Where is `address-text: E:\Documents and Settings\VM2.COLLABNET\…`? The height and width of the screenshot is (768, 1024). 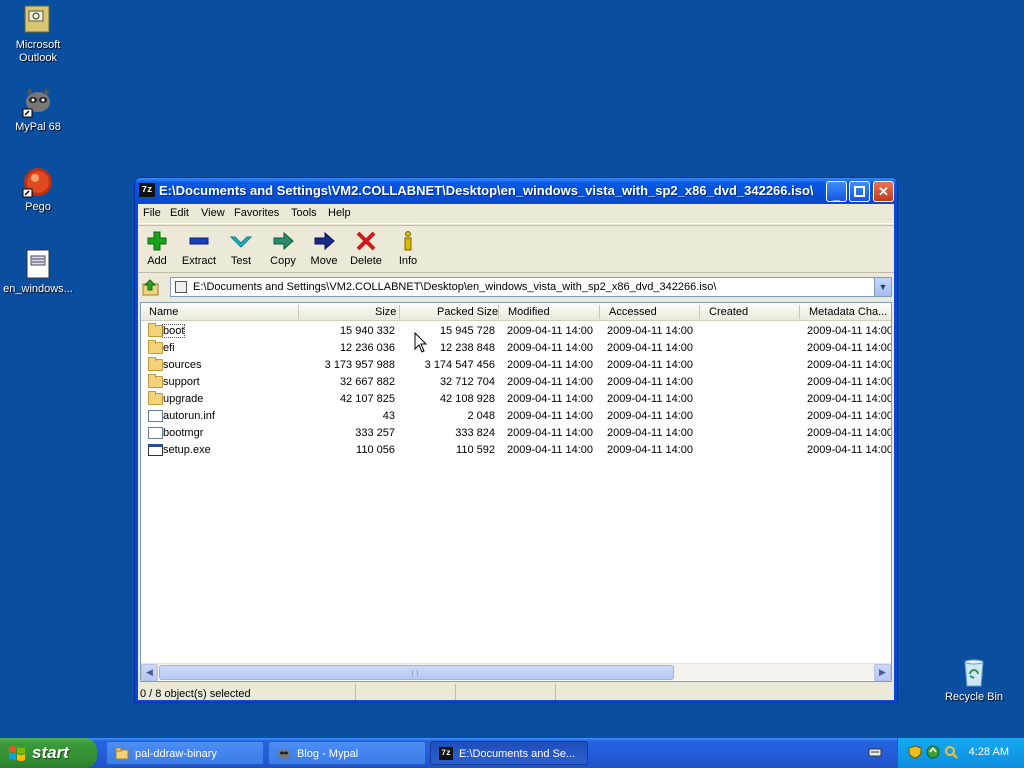 address-text: E:\Documents and Settings\VM2.COLLABNET\… is located at coordinates (455, 287).